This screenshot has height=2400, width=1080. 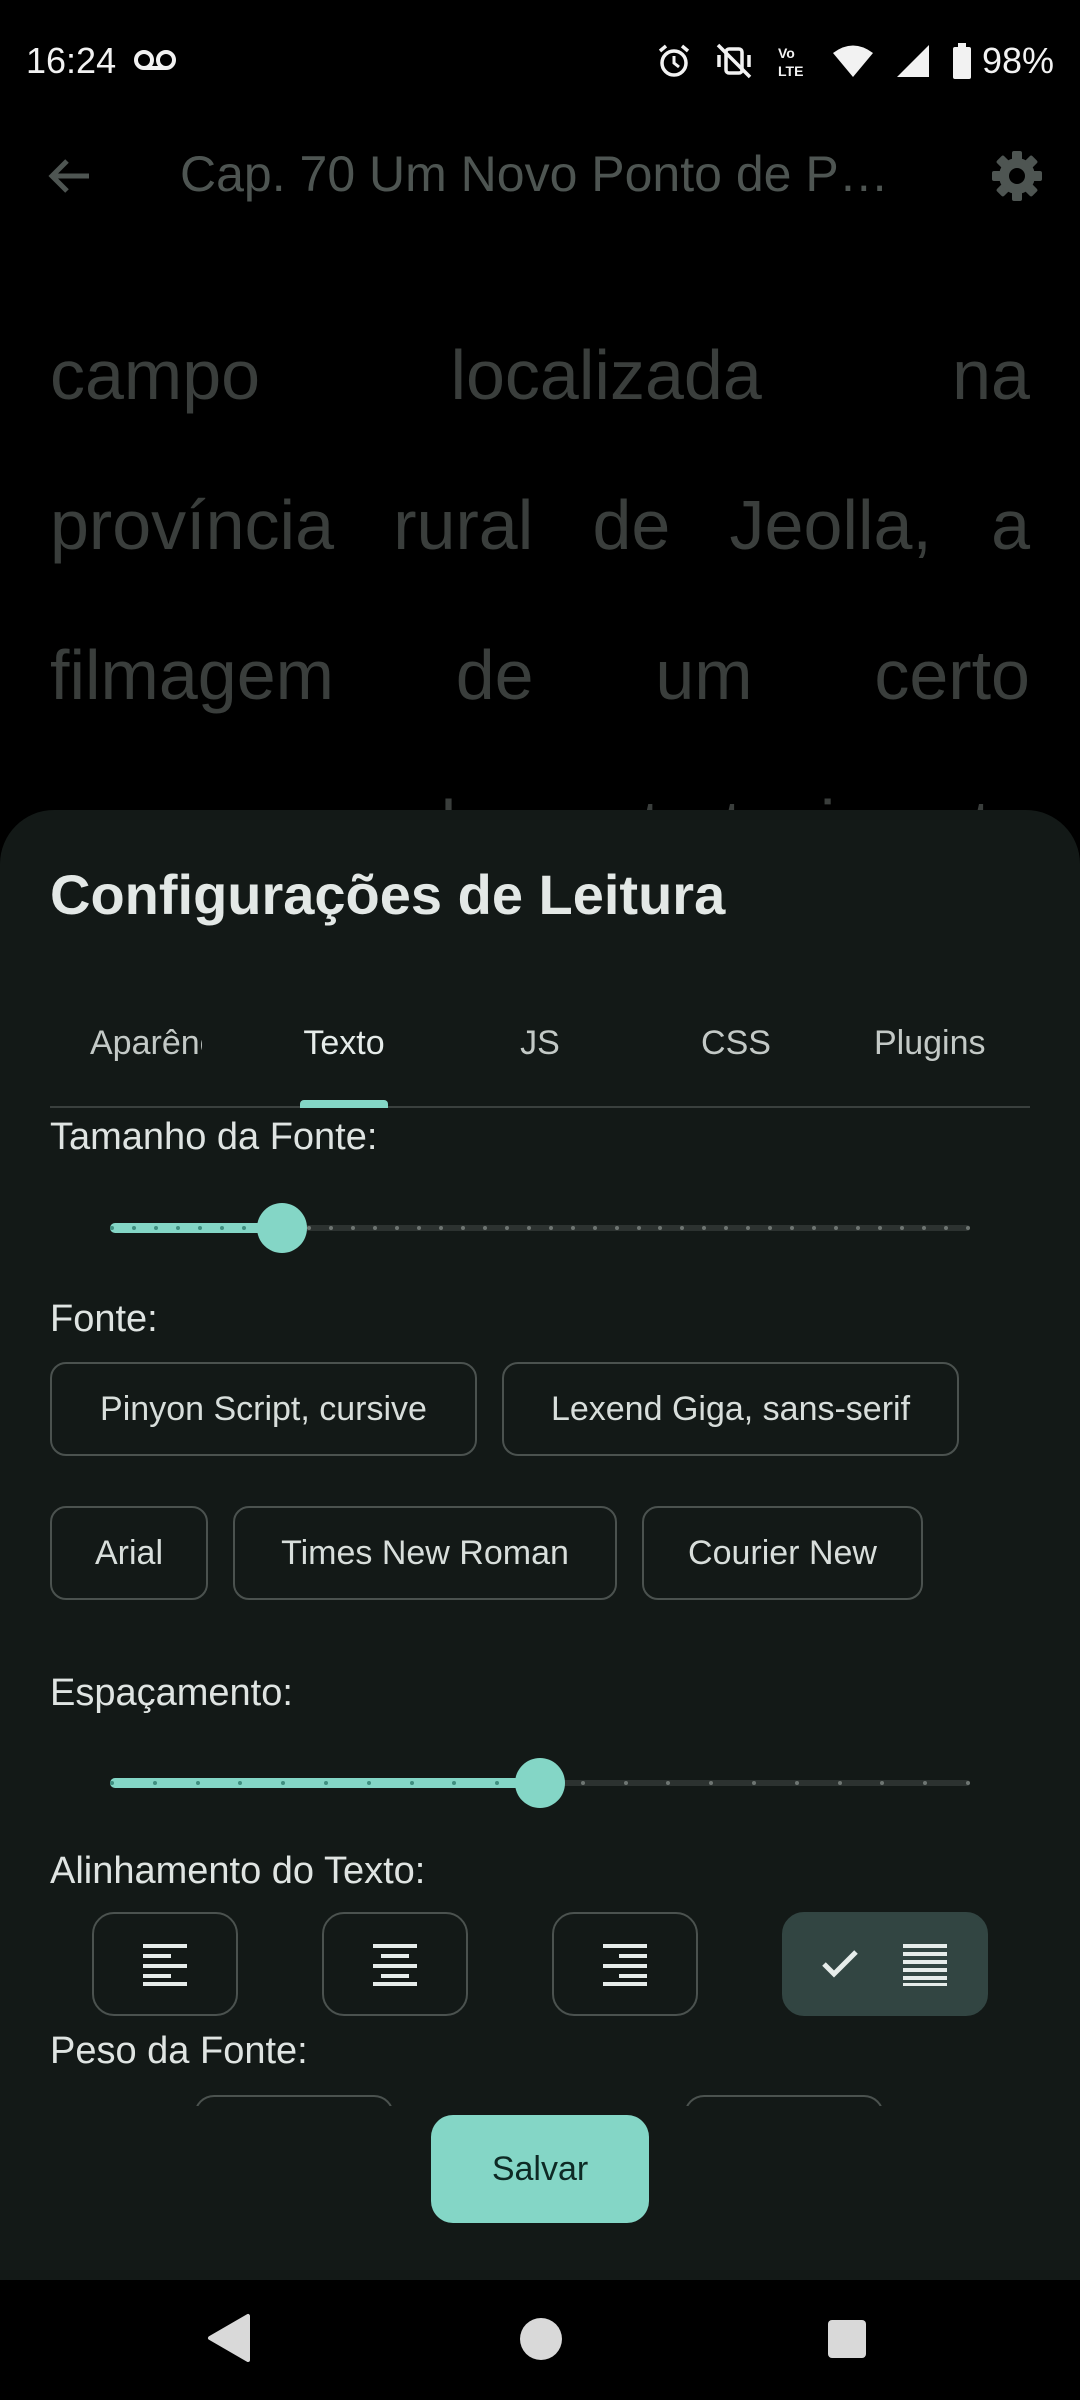 I want to click on tab-label: Plugins, so click(x=930, y=1042).